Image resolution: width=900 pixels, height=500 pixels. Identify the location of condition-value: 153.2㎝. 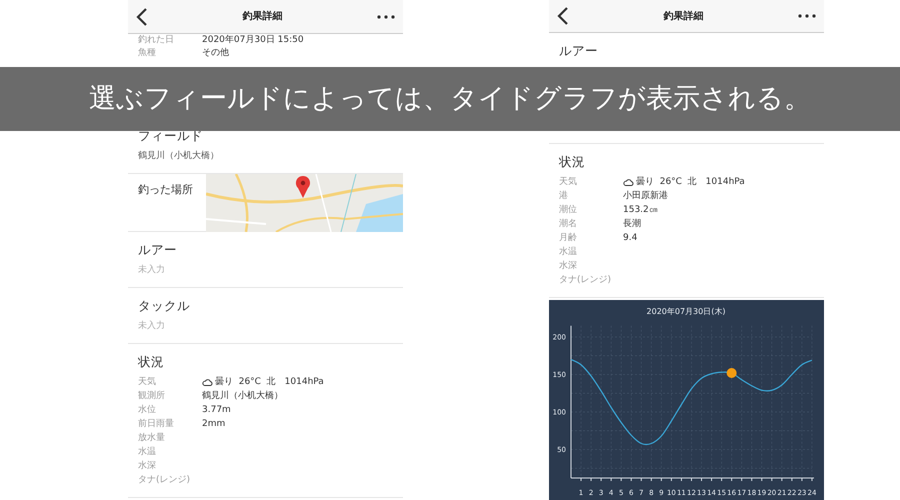
(640, 211).